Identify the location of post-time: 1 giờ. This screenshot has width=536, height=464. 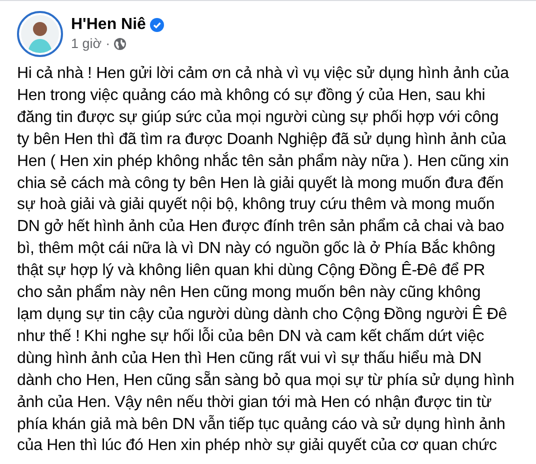
(86, 44).